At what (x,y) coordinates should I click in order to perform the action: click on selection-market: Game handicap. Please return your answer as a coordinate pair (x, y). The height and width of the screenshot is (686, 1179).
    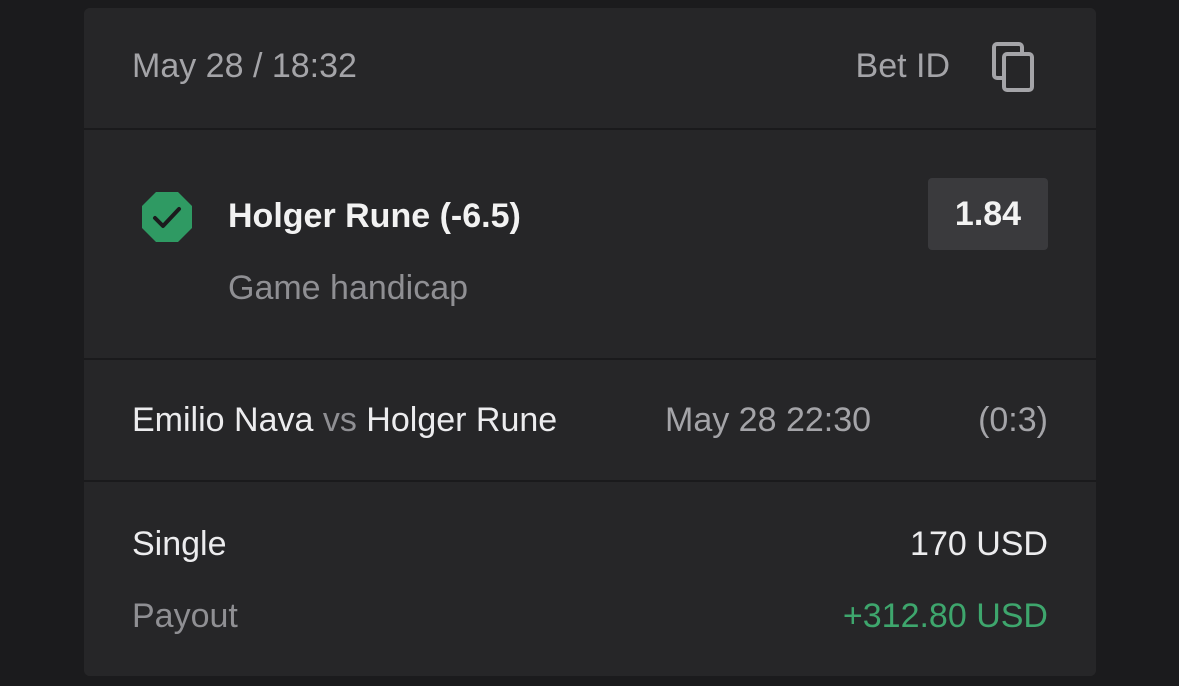
    Looking at the image, I should click on (348, 288).